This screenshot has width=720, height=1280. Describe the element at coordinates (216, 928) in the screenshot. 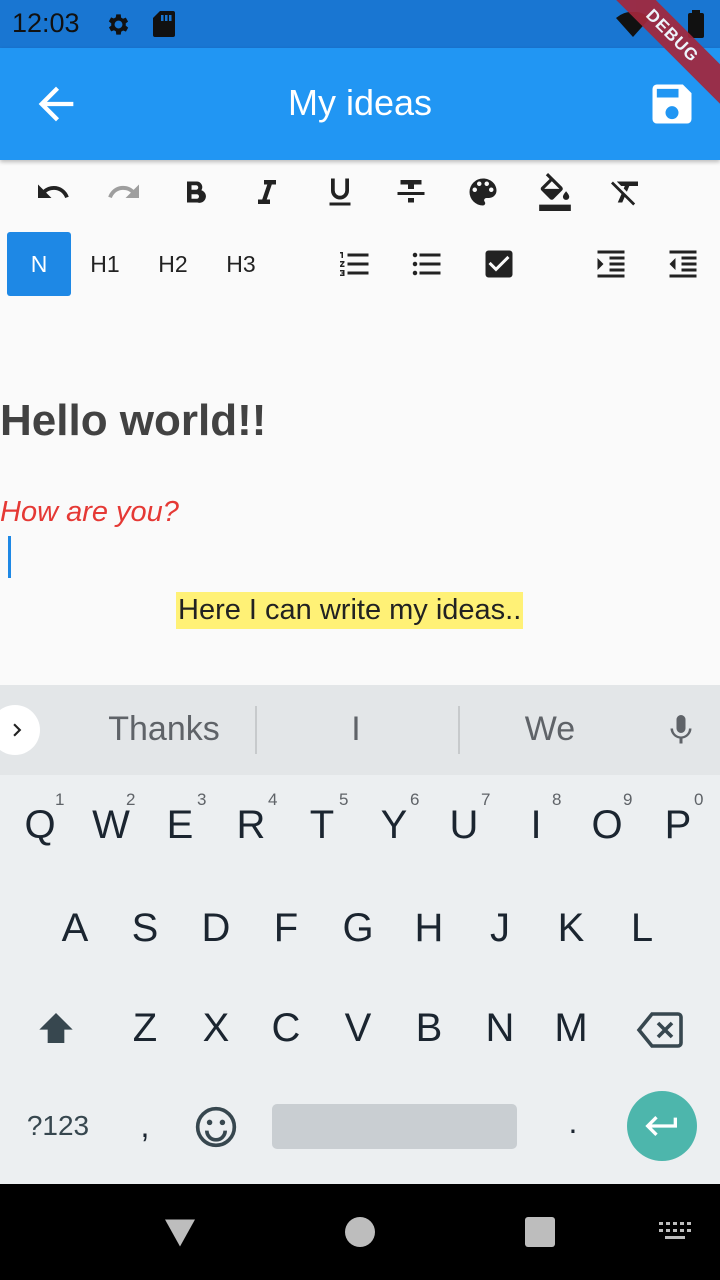

I see `key-d: D` at that location.